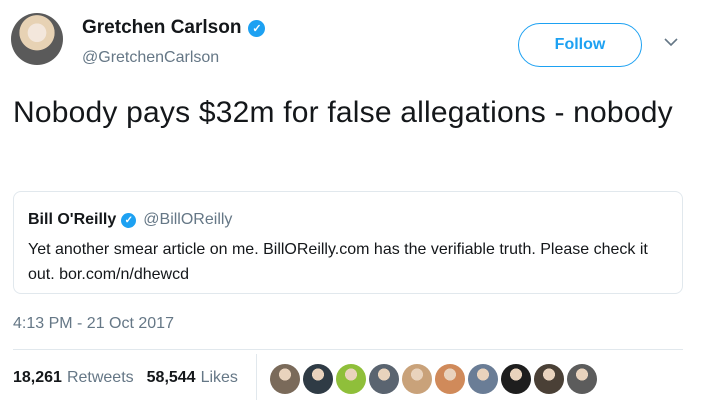  I want to click on author-handle: @GretchenCarlson, so click(150, 58).